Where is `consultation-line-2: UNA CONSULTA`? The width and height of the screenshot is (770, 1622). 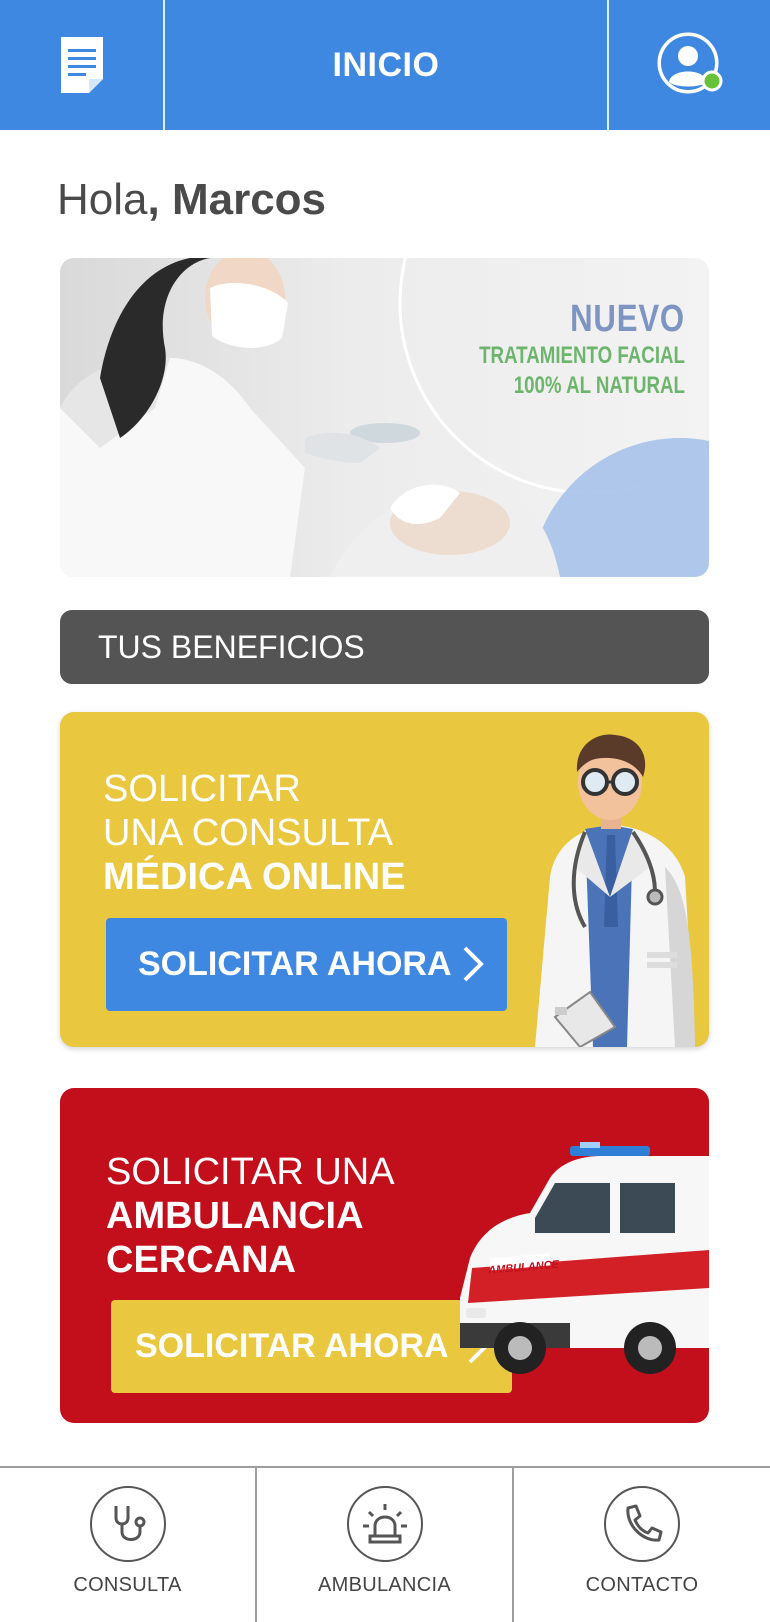
consultation-line-2: UNA CONSULTA is located at coordinates (248, 833).